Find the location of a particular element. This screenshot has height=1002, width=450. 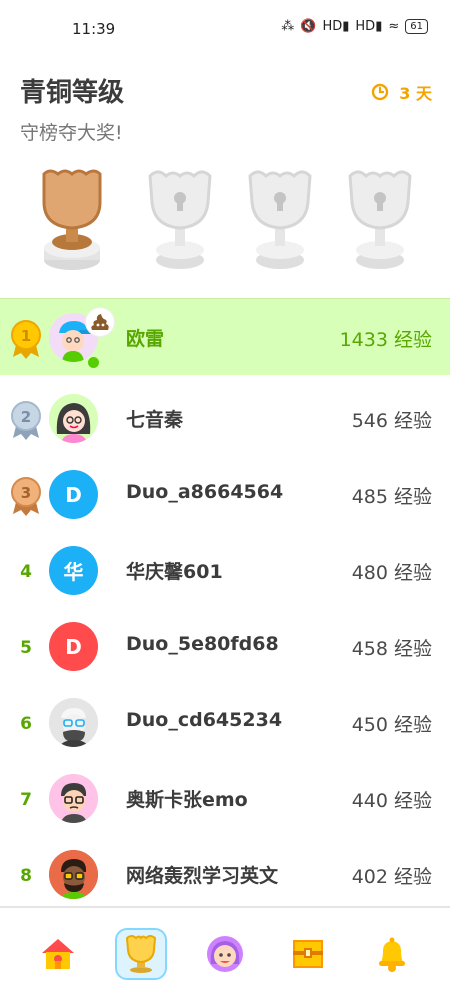

nav-shop is located at coordinates (308, 954).